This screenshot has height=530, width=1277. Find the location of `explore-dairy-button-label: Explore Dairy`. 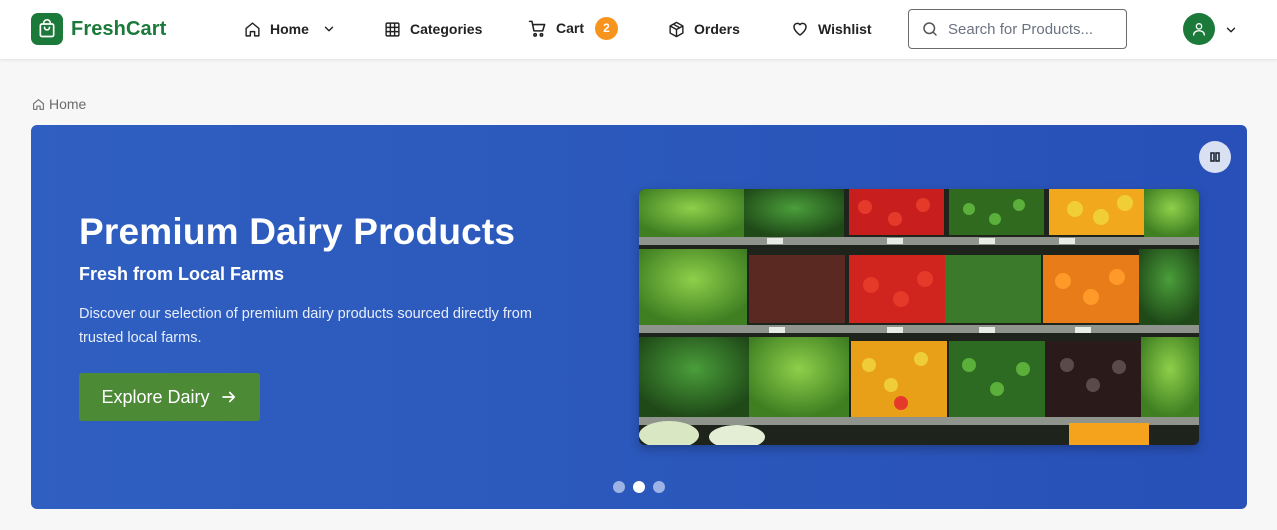

explore-dairy-button-label: Explore Dairy is located at coordinates (155, 396).